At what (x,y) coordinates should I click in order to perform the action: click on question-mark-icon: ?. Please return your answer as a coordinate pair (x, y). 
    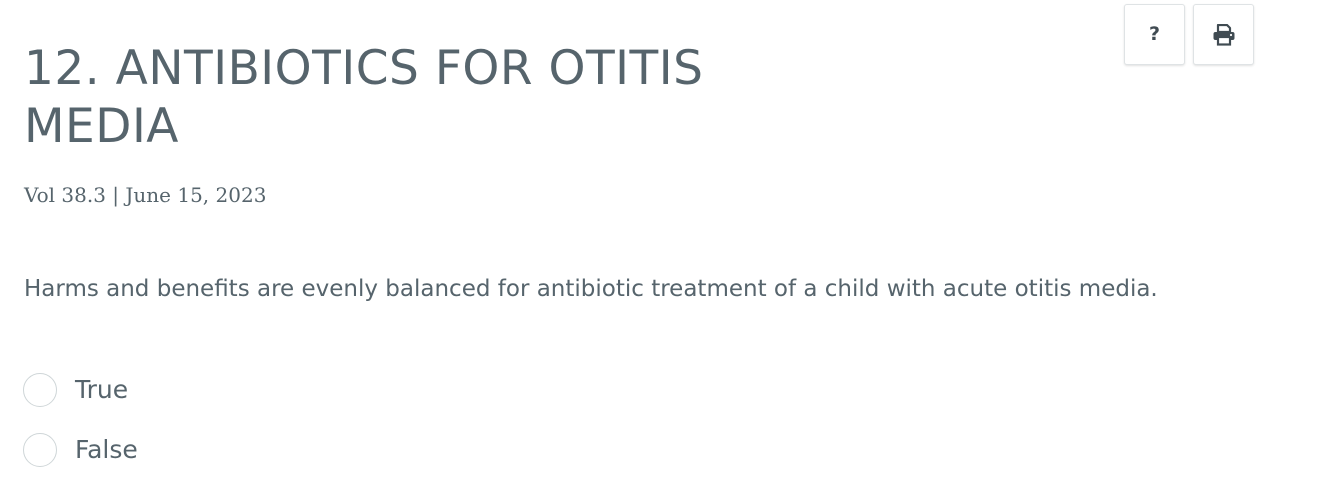
    Looking at the image, I should click on (1154, 34).